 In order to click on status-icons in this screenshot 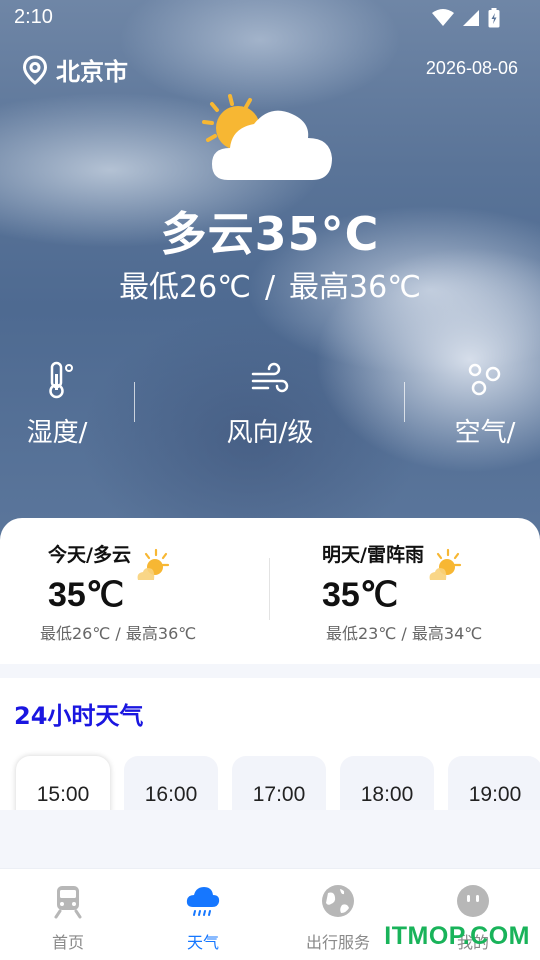, I will do `click(466, 18)`.